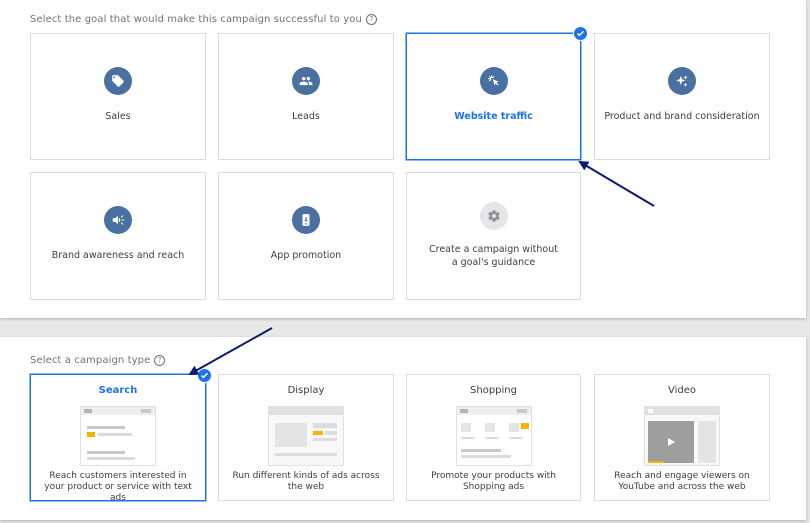 This screenshot has height=523, width=810. What do you see at coordinates (98, 360) in the screenshot?
I see `type-section-label: Select a campaign type ?` at bounding box center [98, 360].